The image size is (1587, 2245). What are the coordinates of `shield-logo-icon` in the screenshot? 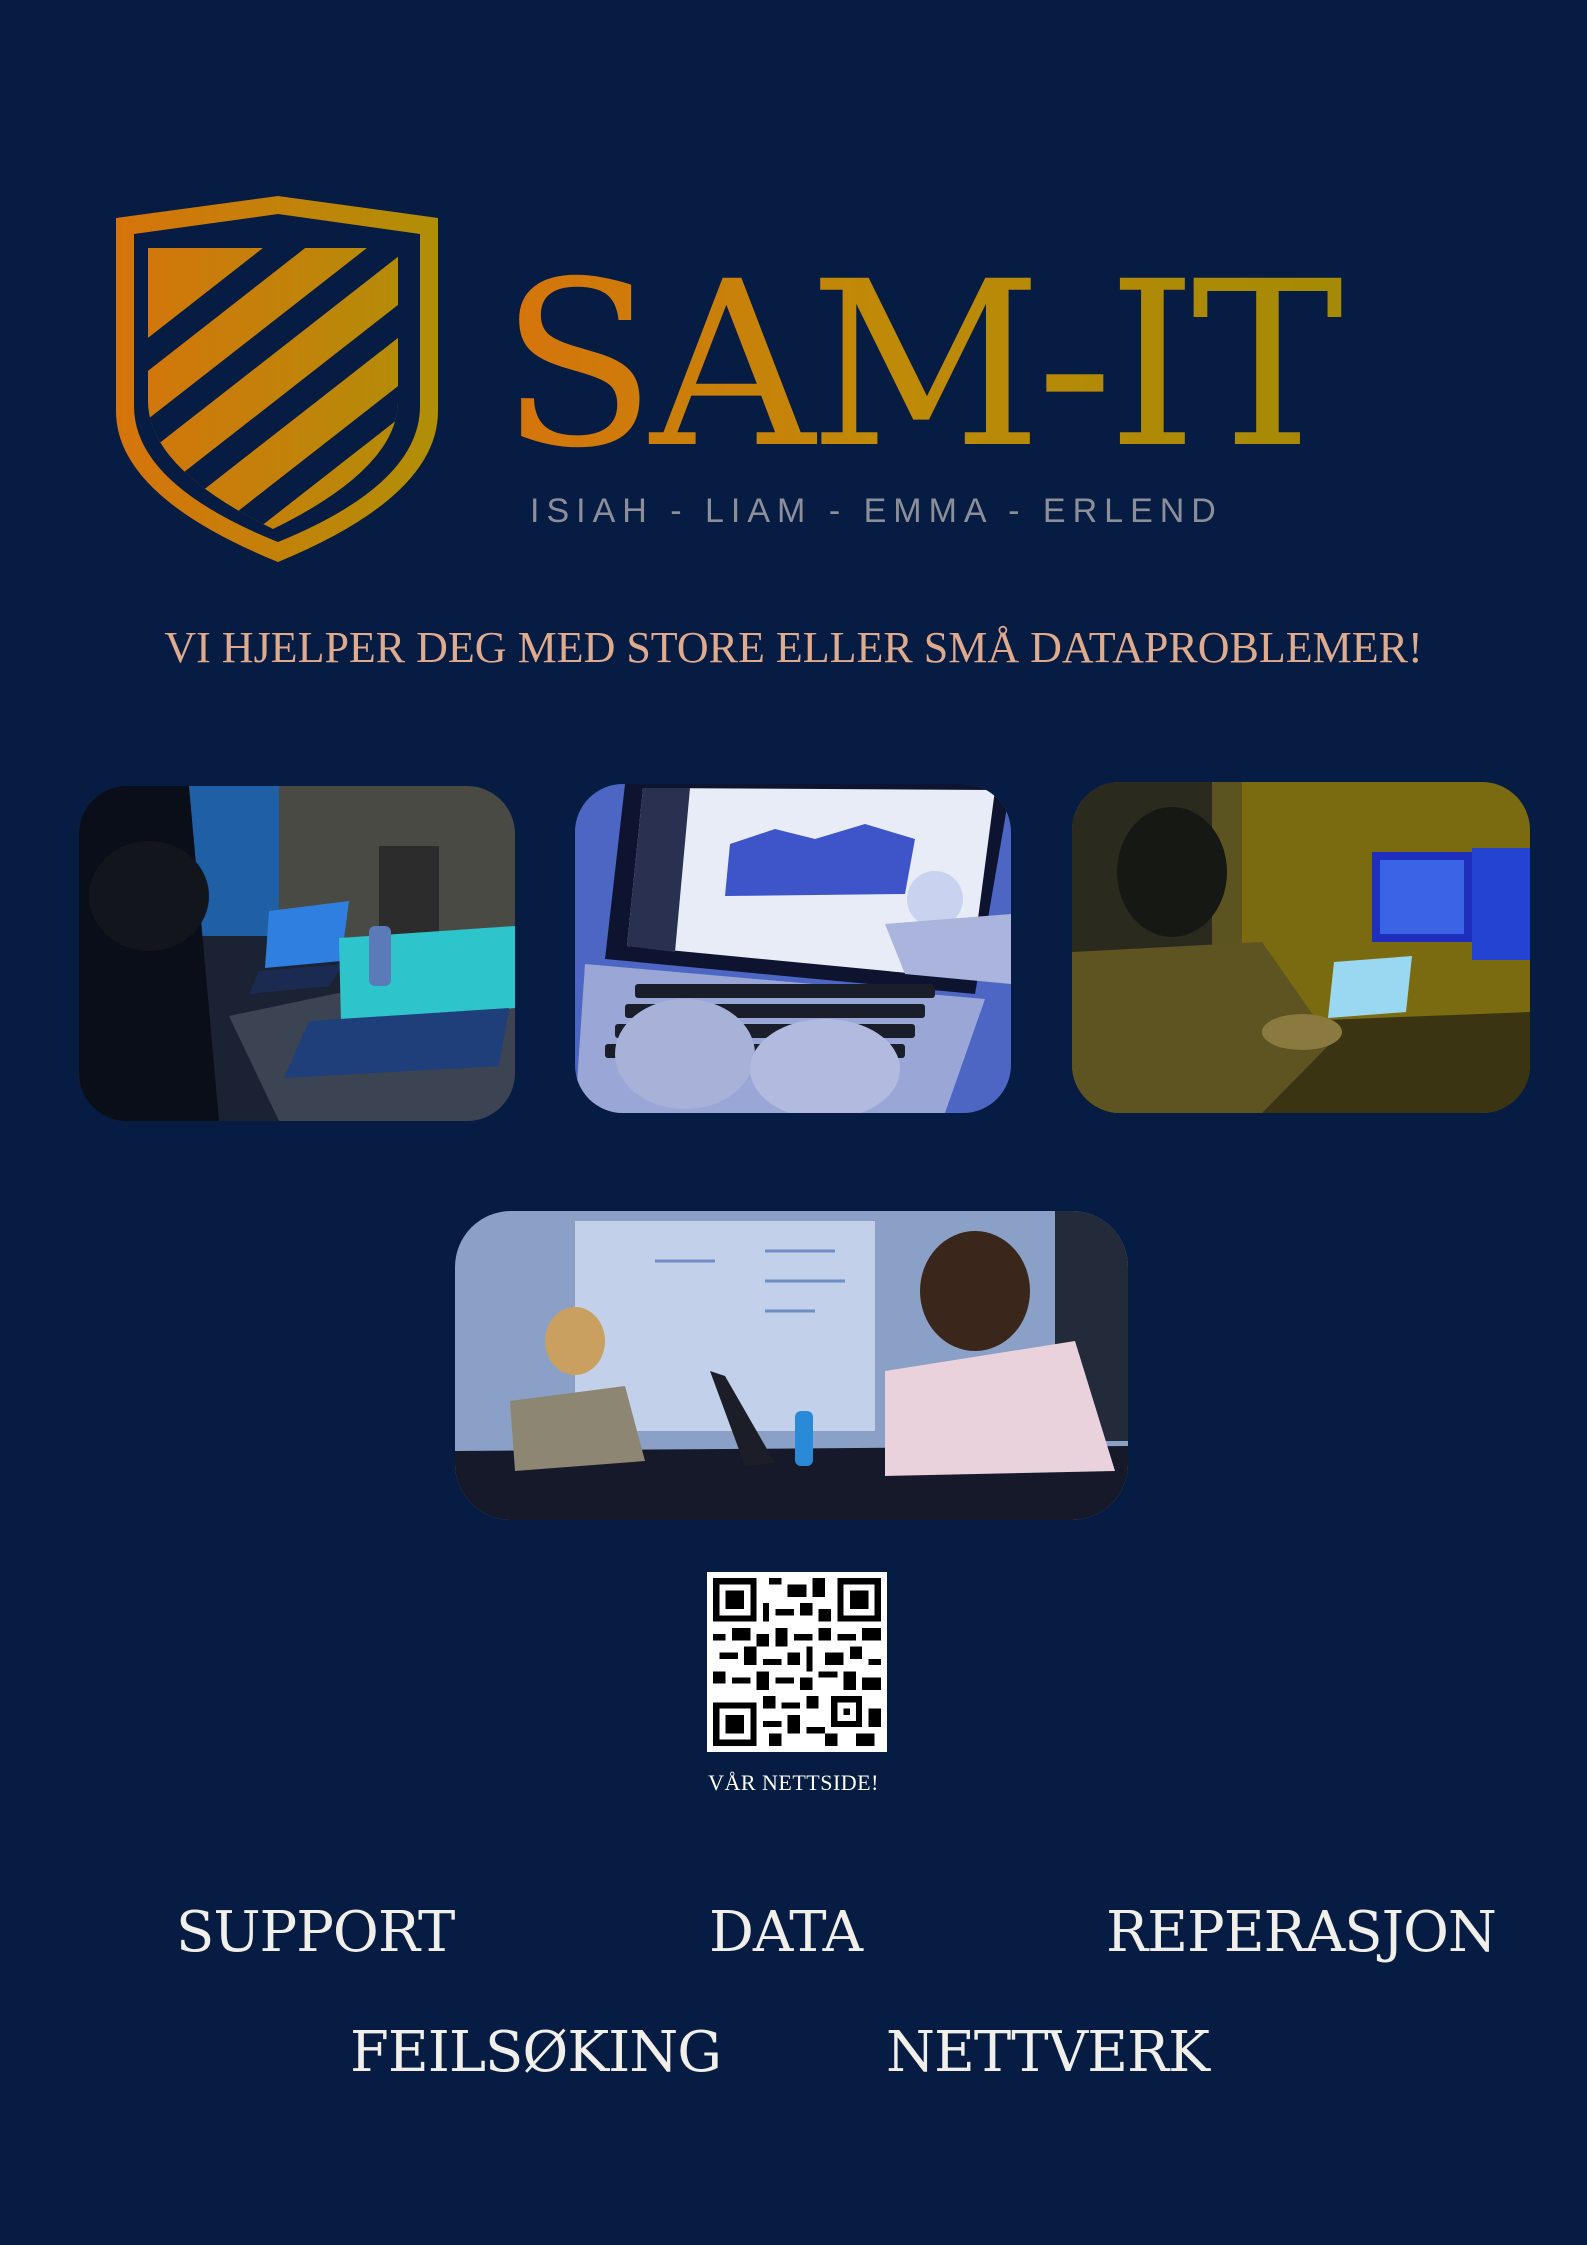 It's located at (277, 379).